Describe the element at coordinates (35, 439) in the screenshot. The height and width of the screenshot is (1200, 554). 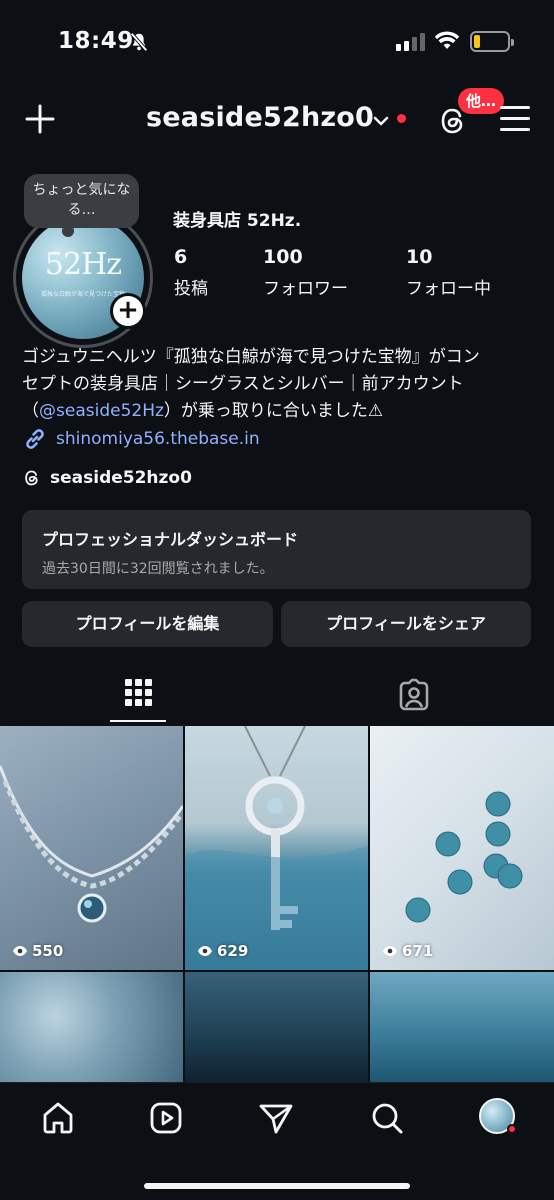
I see `link-icon` at that location.